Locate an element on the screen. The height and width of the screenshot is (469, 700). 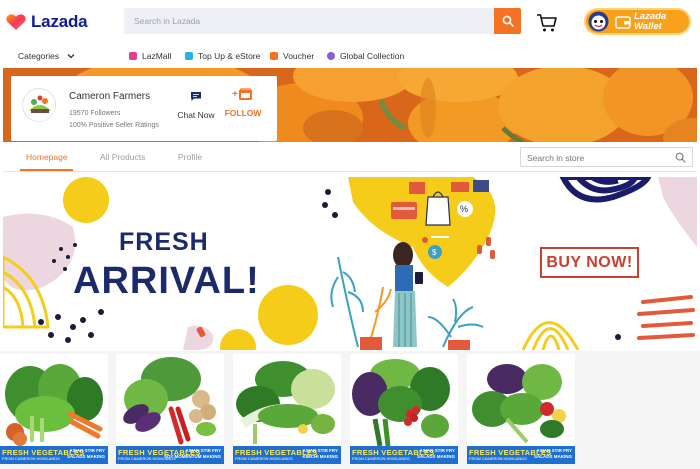
lazada-wallet-button: Lazada Wallet is located at coordinates (637, 21).